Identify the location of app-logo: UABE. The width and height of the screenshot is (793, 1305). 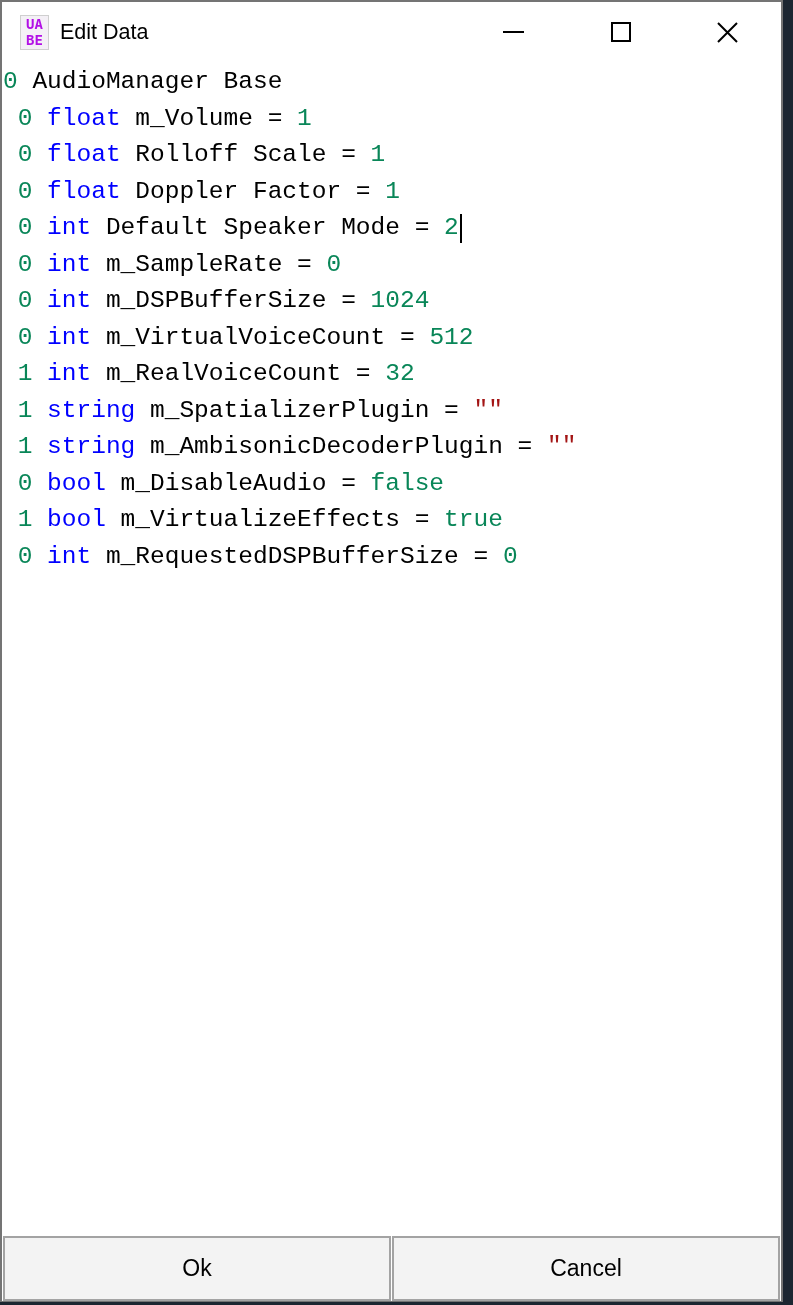
(34, 32).